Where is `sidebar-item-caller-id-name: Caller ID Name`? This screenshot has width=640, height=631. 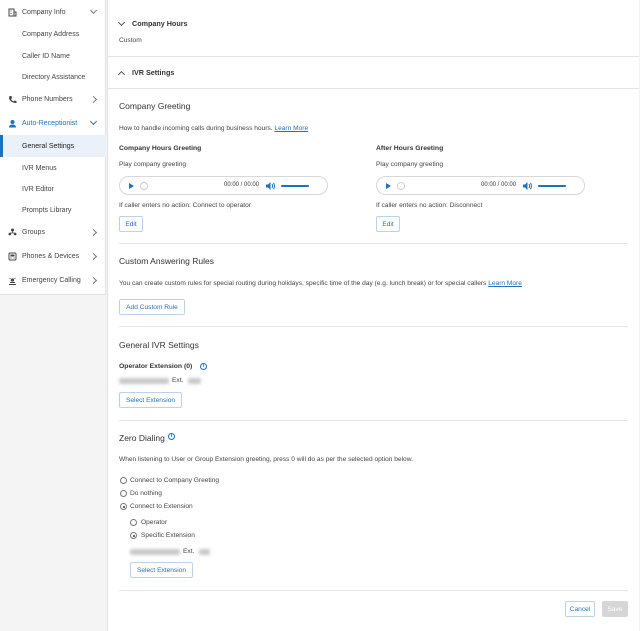 sidebar-item-caller-id-name: Caller ID Name is located at coordinates (53, 56).